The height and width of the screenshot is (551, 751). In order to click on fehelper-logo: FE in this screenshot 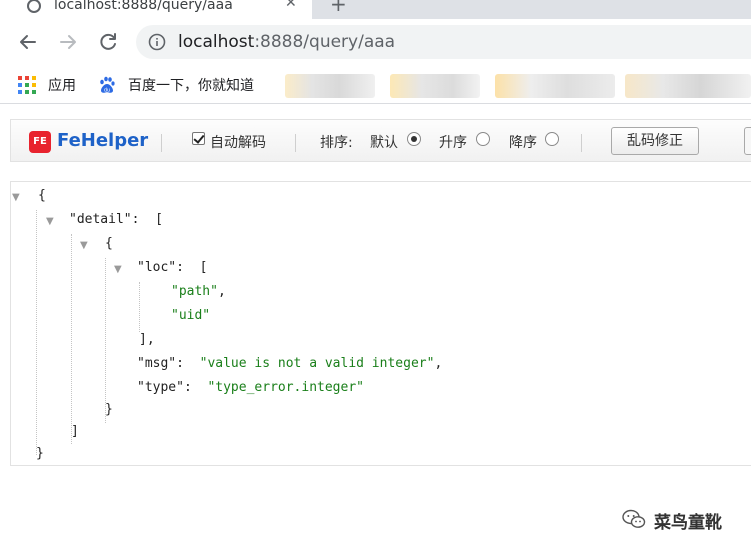, I will do `click(40, 142)`.